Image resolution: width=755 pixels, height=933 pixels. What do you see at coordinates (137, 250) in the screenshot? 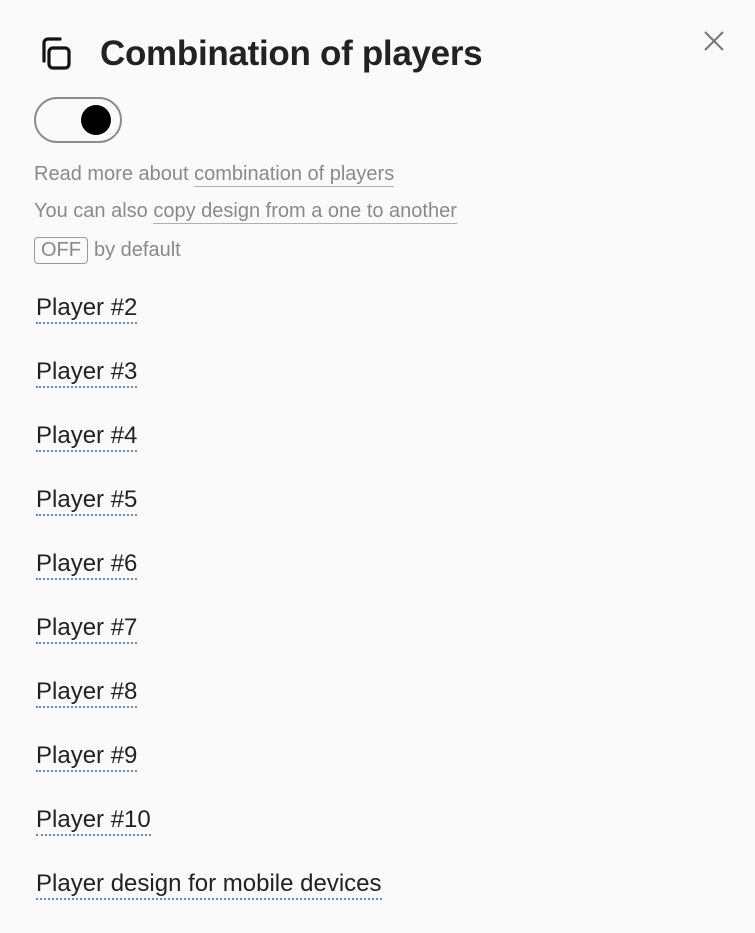
I see `default-suffix: by default` at bounding box center [137, 250].